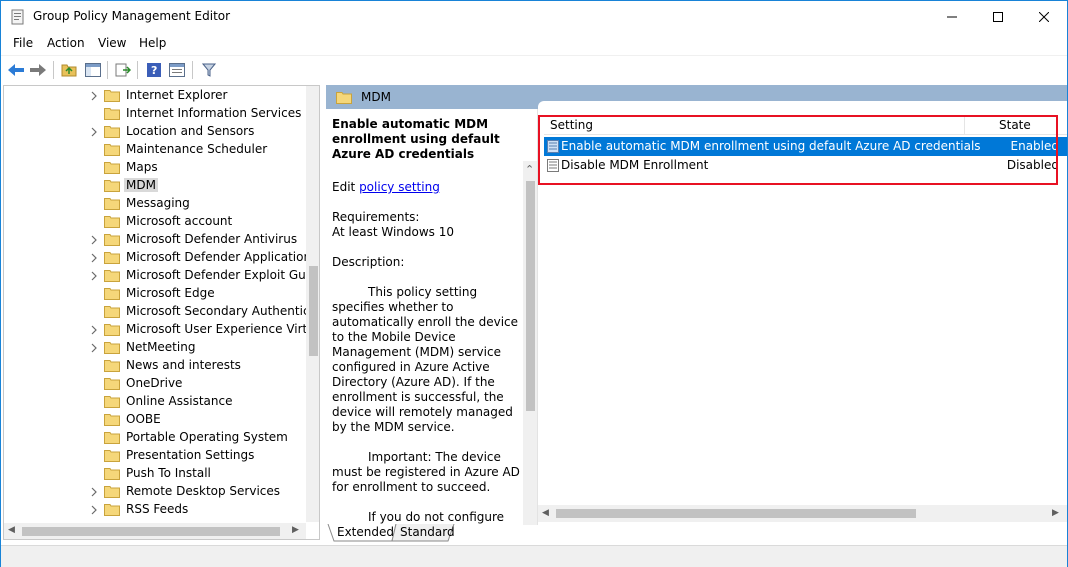 The image size is (1068, 567). What do you see at coordinates (223, 257) in the screenshot?
I see `tree-item-label: Microsoft Defender Application Gu` at bounding box center [223, 257].